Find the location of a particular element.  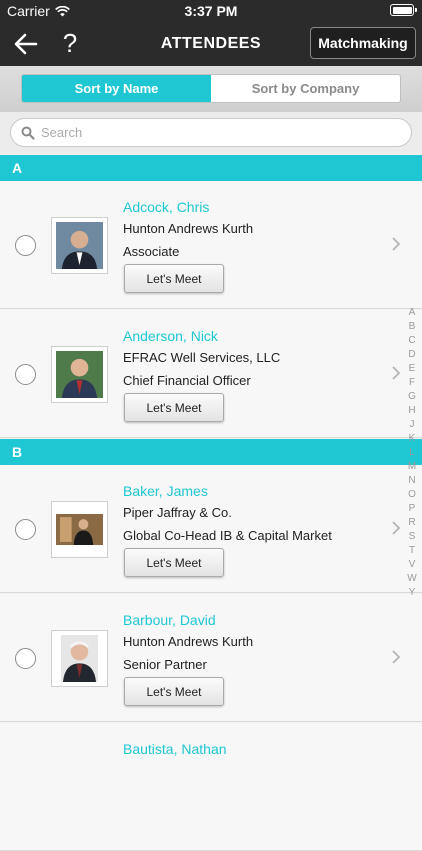

search-input: Search is located at coordinates (211, 132).